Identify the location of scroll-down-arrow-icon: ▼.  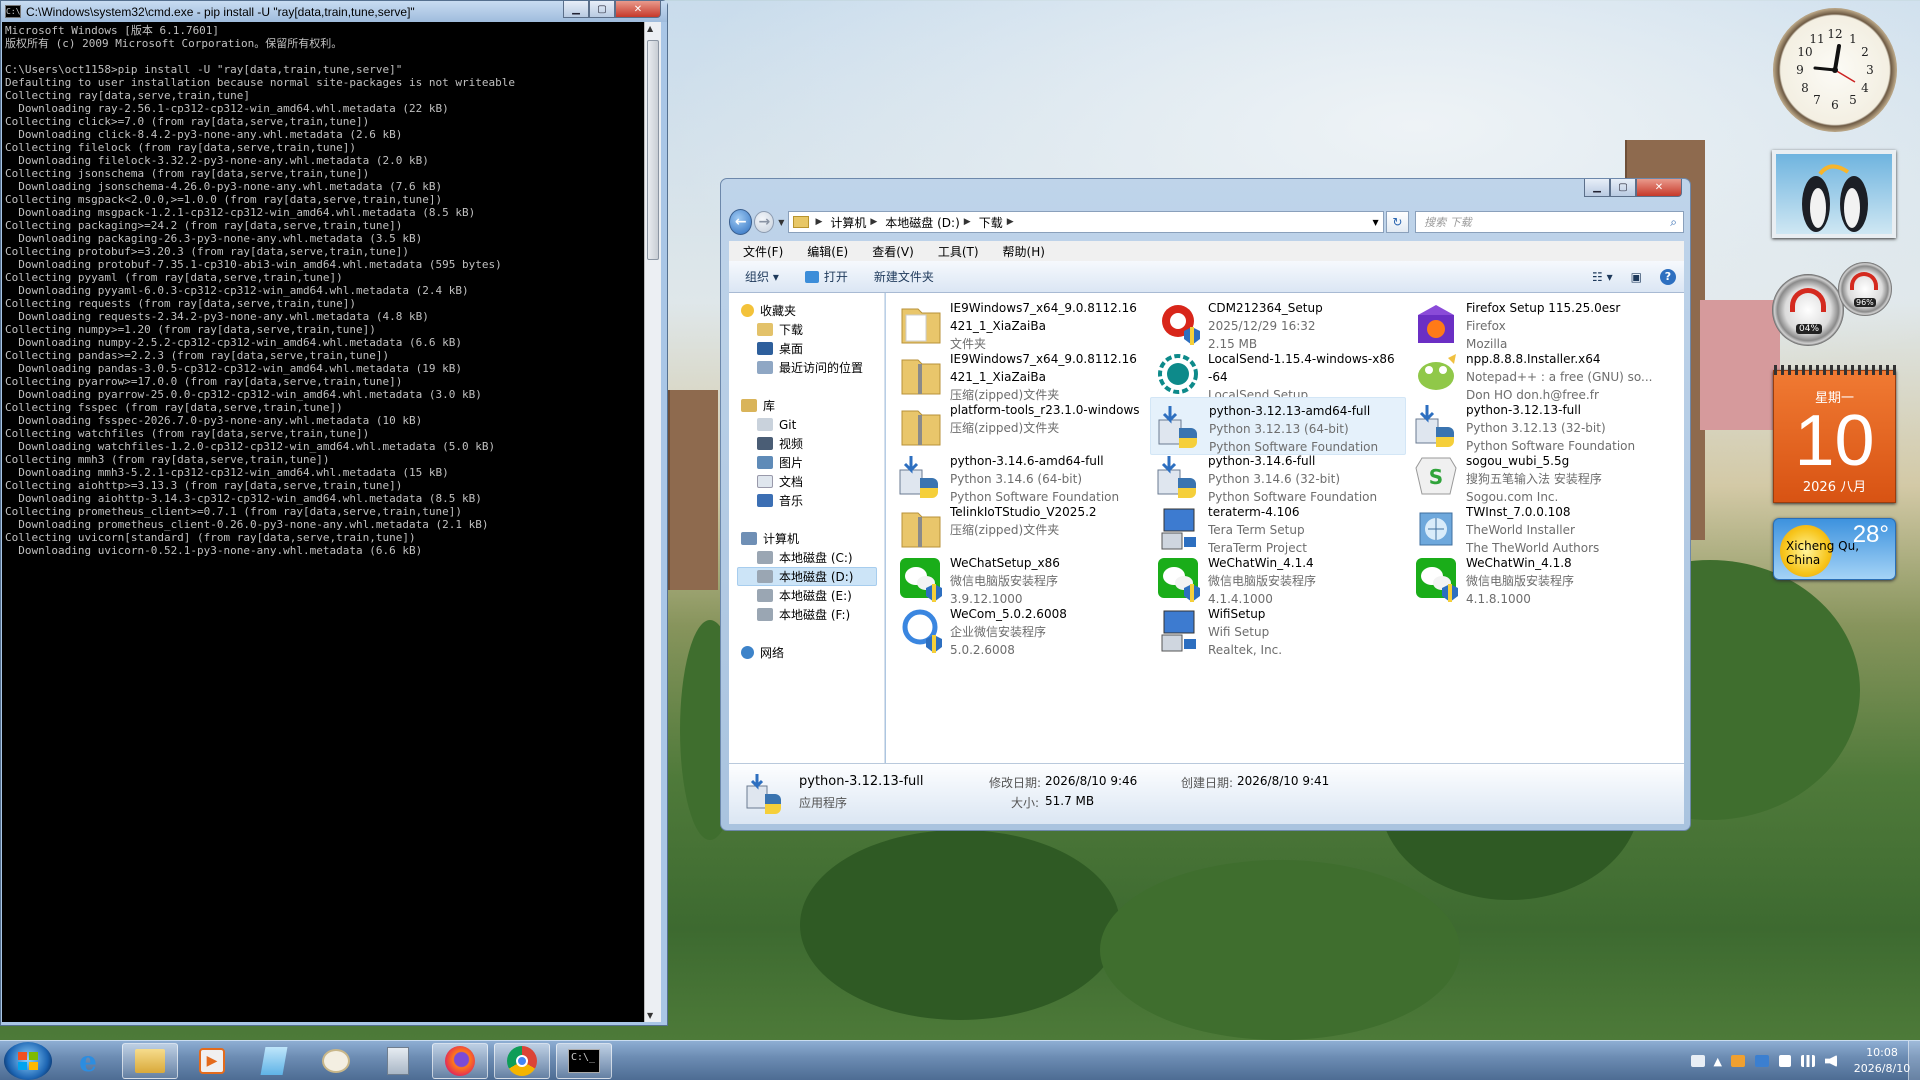
(650, 1015).